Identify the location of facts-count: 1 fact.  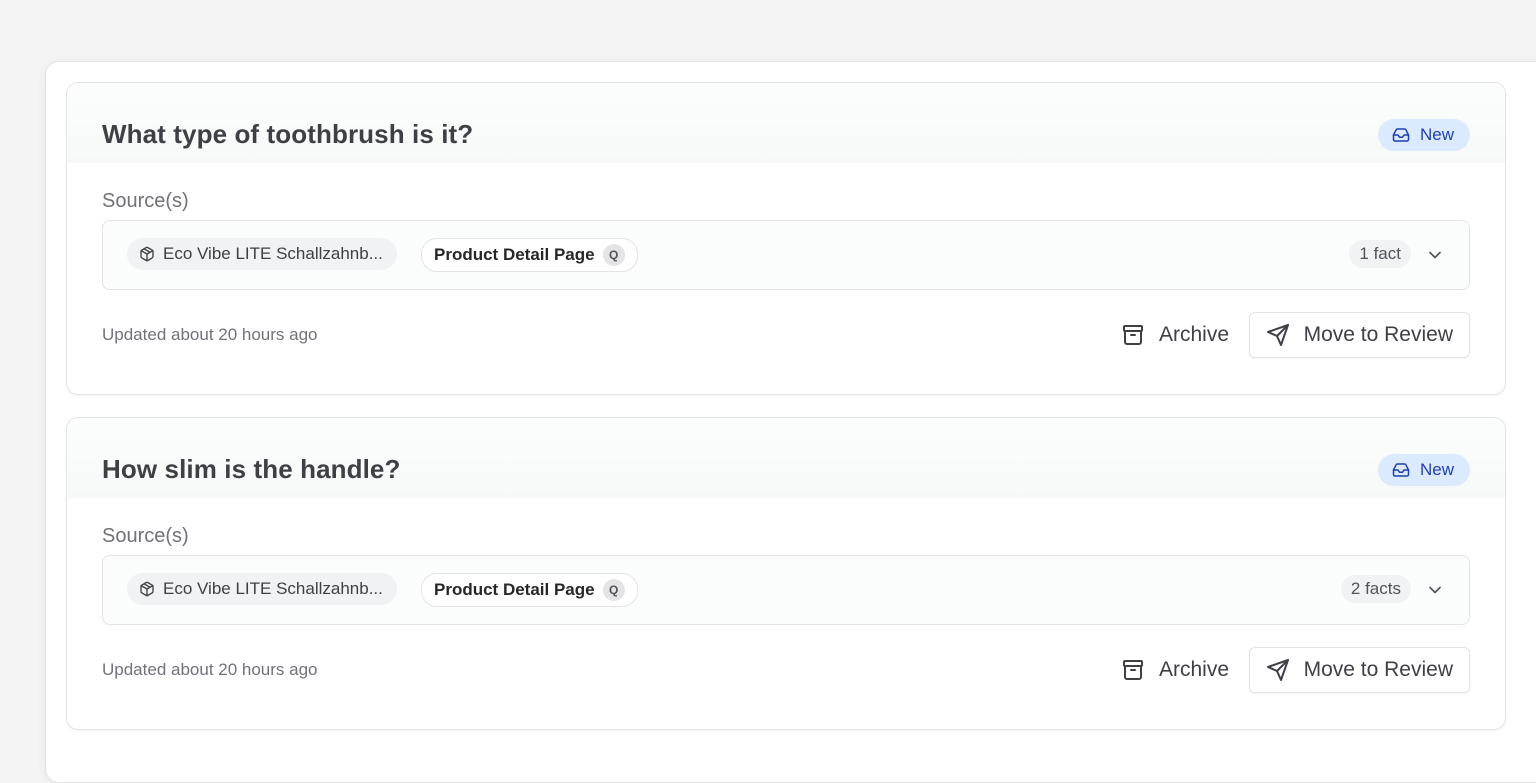
(1380, 254).